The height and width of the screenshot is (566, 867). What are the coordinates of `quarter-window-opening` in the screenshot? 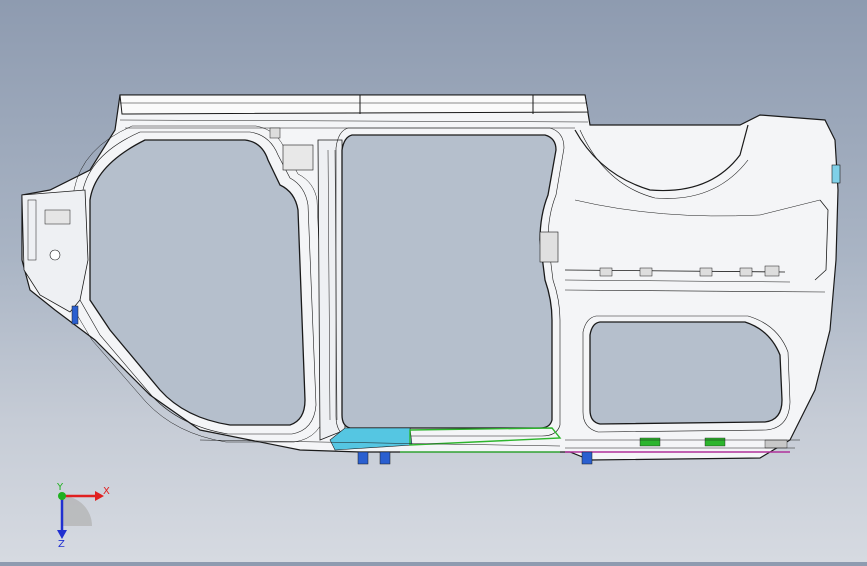 It's located at (686, 373).